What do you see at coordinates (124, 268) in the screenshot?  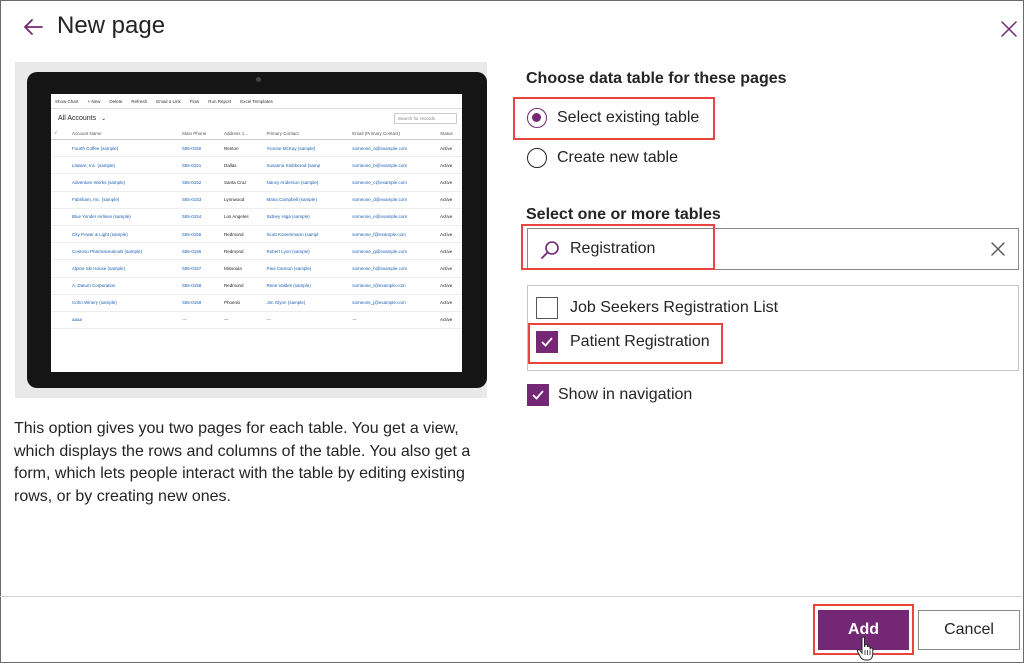 I see `preview-table-cell: Alpine Ski House (sample)` at bounding box center [124, 268].